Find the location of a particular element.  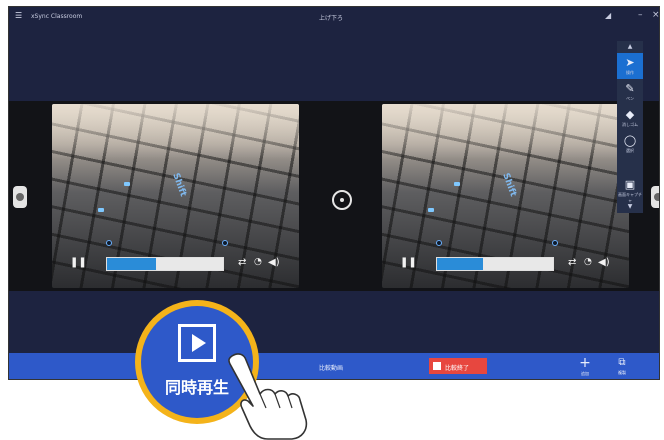

title-bar: ☰ xSync Classroom 上げ下ろ ◢ – × is located at coordinates (334, 16).